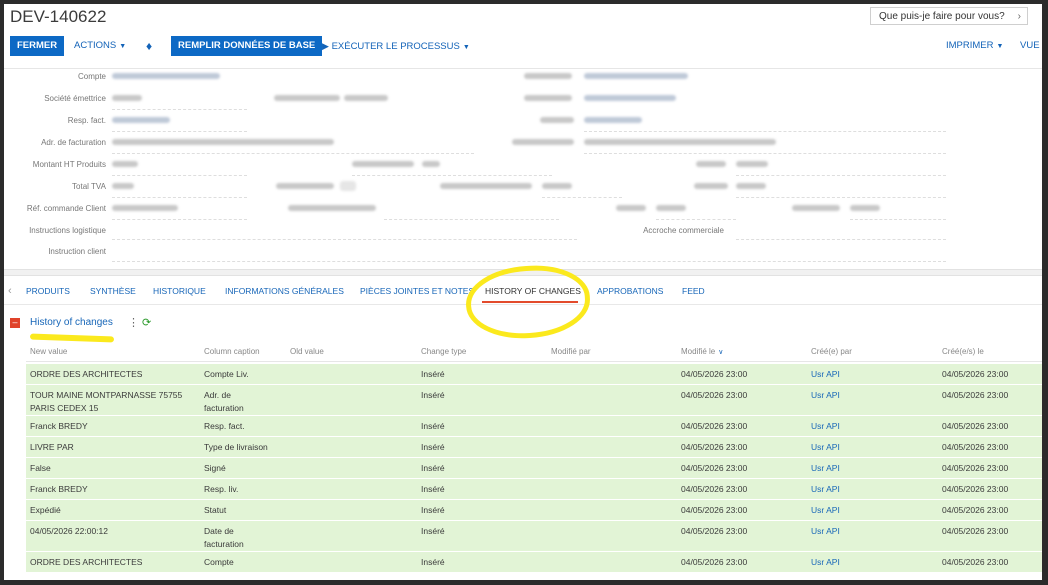 The height and width of the screenshot is (585, 1048). I want to click on run-process-menu-button: ▶ EXÉCUTER LE PROCESSUS ▼, so click(396, 46).